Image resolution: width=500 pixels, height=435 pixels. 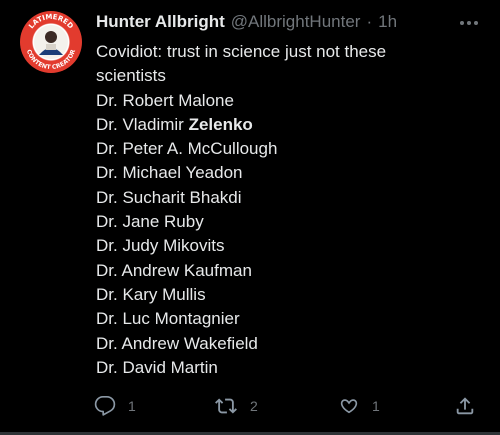 What do you see at coordinates (177, 343) in the screenshot?
I see `list-item: Dr. Andrew Wakefield` at bounding box center [177, 343].